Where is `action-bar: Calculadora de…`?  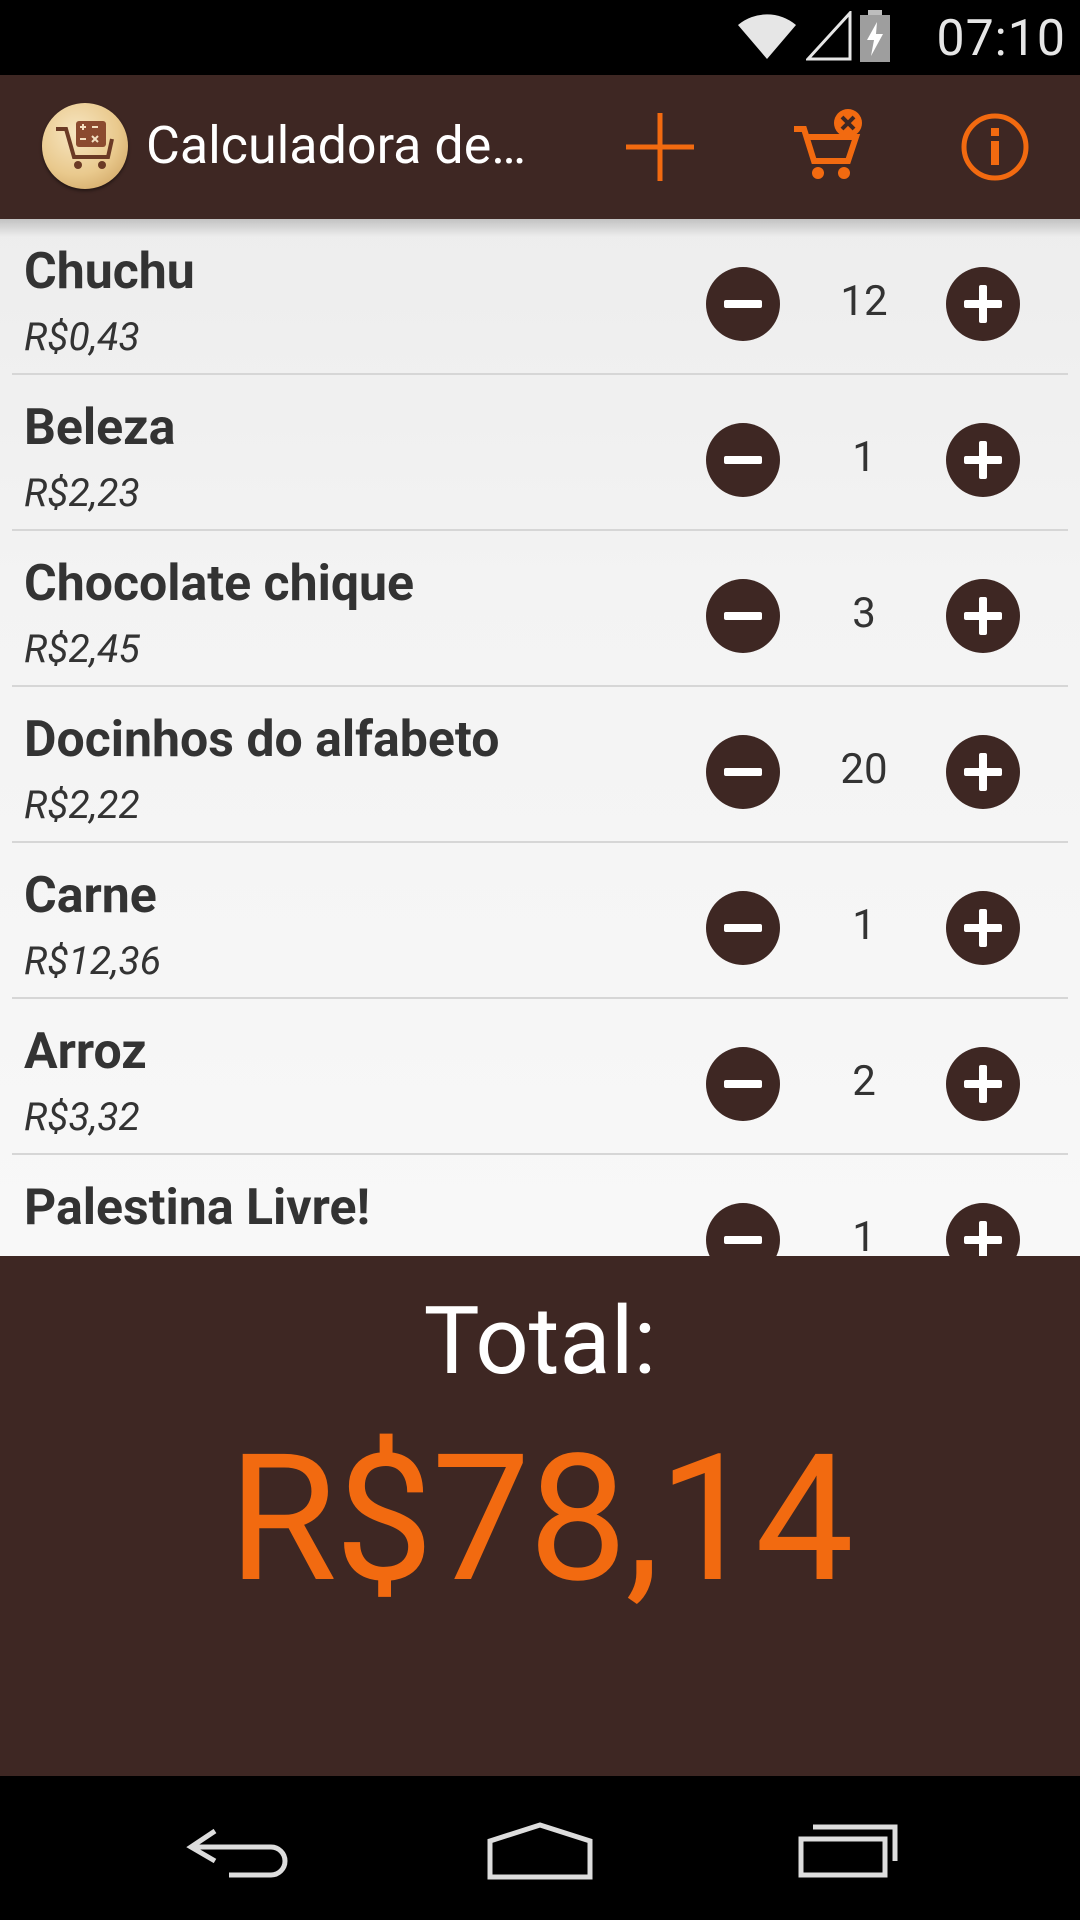
action-bar: Calculadora de… is located at coordinates (540, 147).